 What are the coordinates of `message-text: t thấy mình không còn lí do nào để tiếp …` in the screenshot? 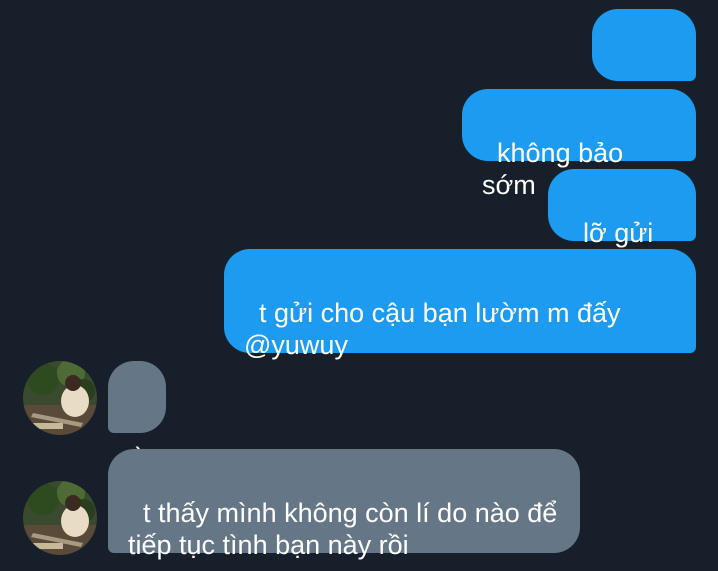 It's located at (343, 529).